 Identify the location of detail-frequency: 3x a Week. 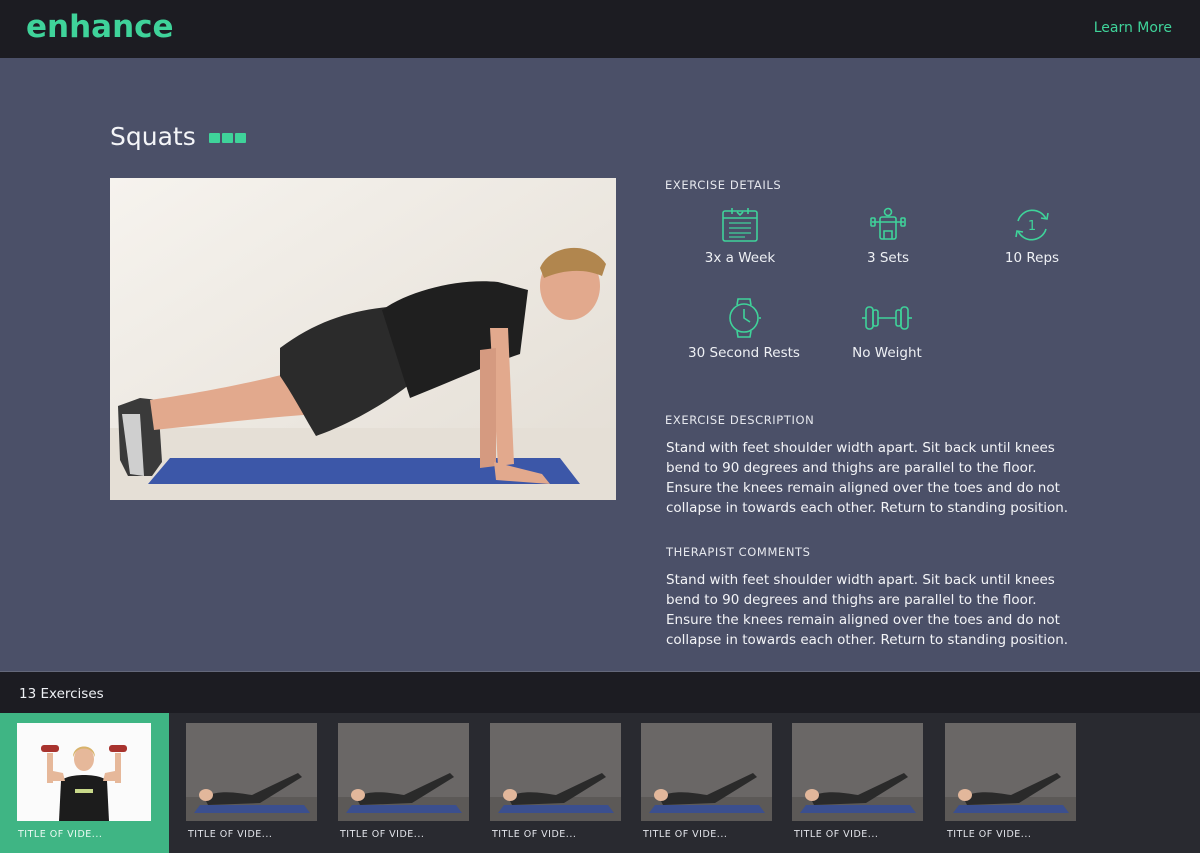
(740, 236).